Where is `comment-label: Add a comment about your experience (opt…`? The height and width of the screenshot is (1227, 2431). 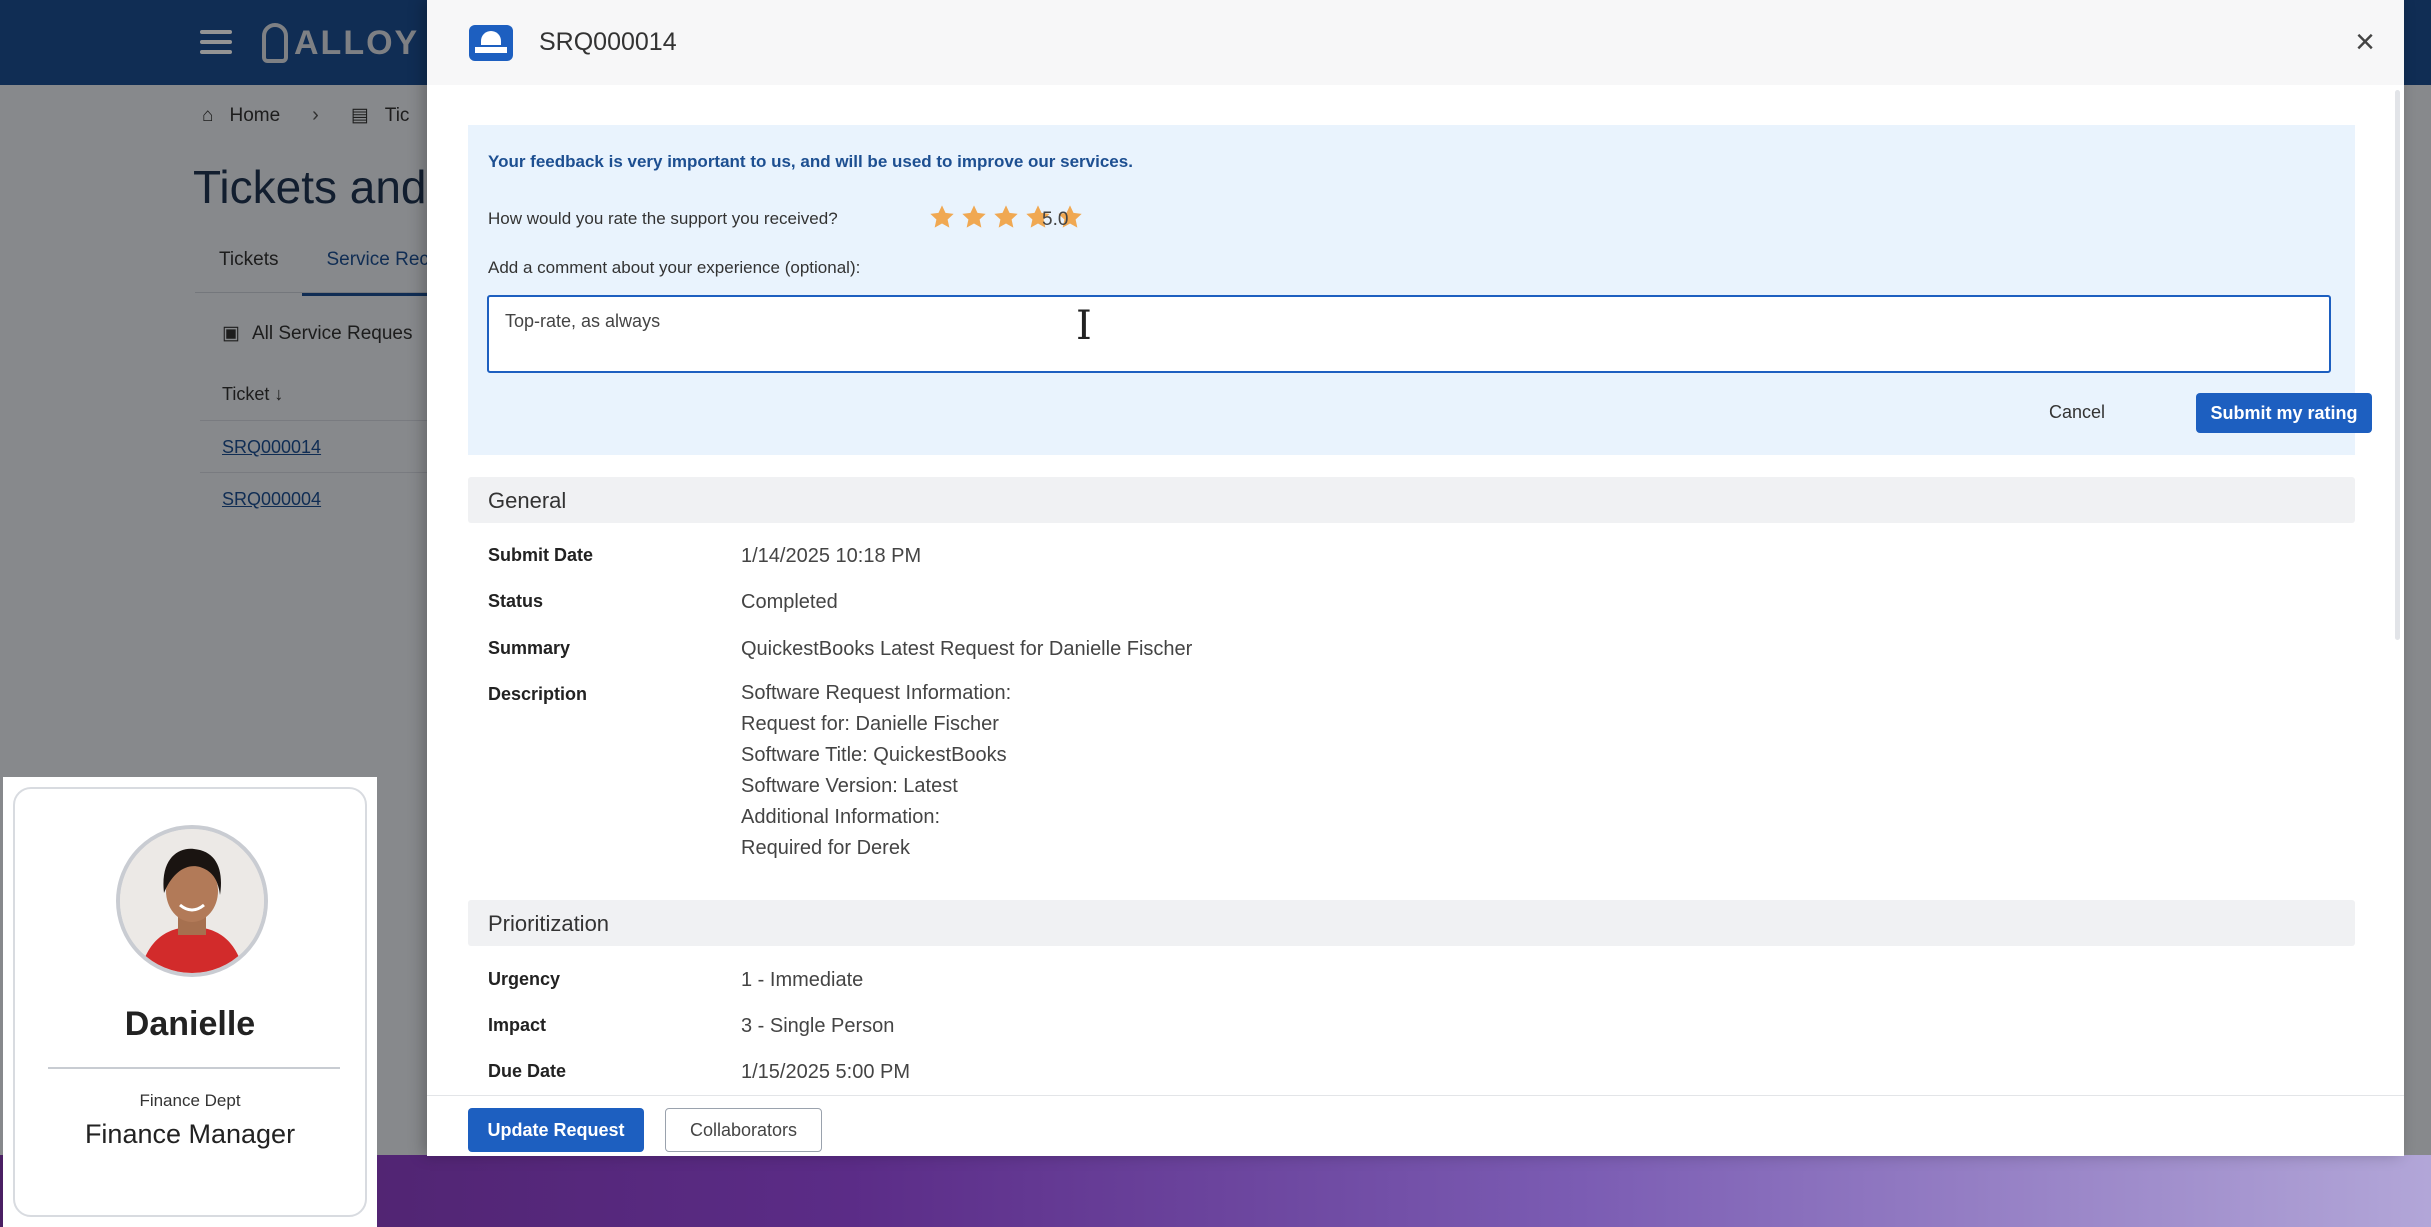 comment-label: Add a comment about your experience (opt… is located at coordinates (674, 267).